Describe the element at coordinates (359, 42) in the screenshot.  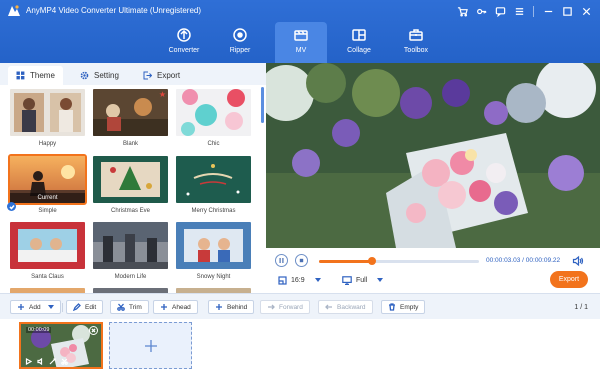
I see `nav-collage: Collage` at that location.